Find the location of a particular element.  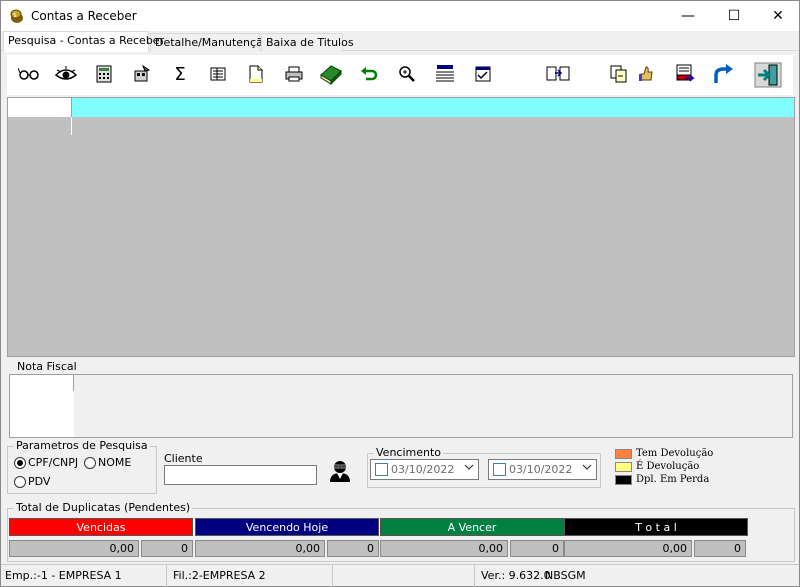

settings-icon is located at coordinates (142, 74).